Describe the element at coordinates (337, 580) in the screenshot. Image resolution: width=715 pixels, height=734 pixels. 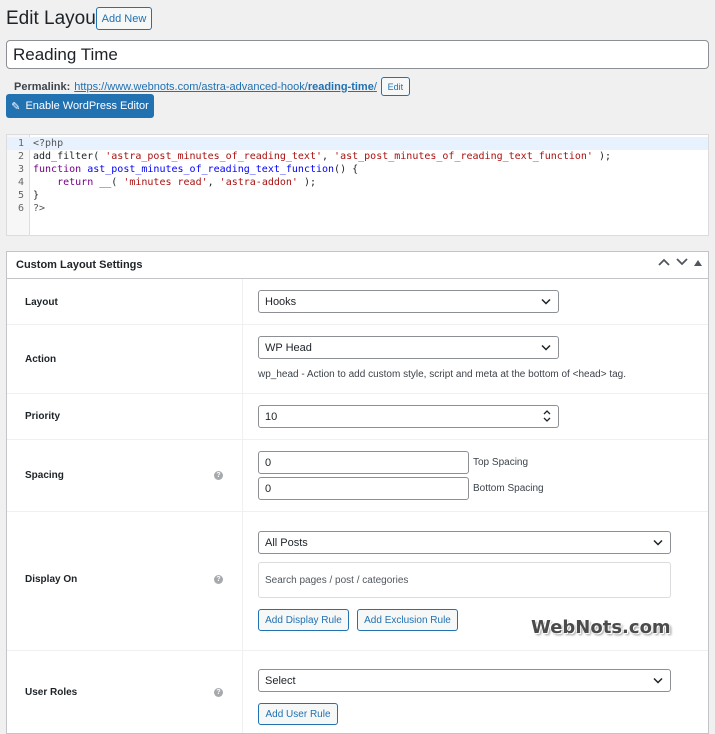
I see `search-placeholder: Search pages / post / categories` at that location.